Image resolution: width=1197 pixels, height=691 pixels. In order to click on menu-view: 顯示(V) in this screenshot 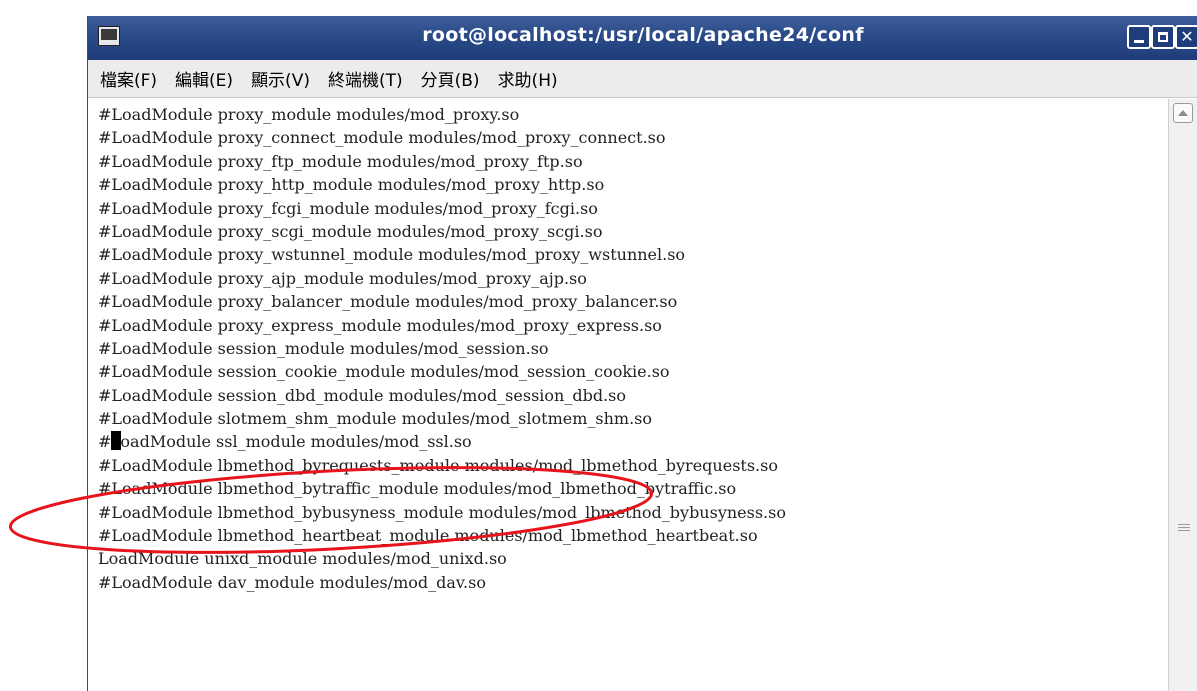, I will do `click(280, 78)`.